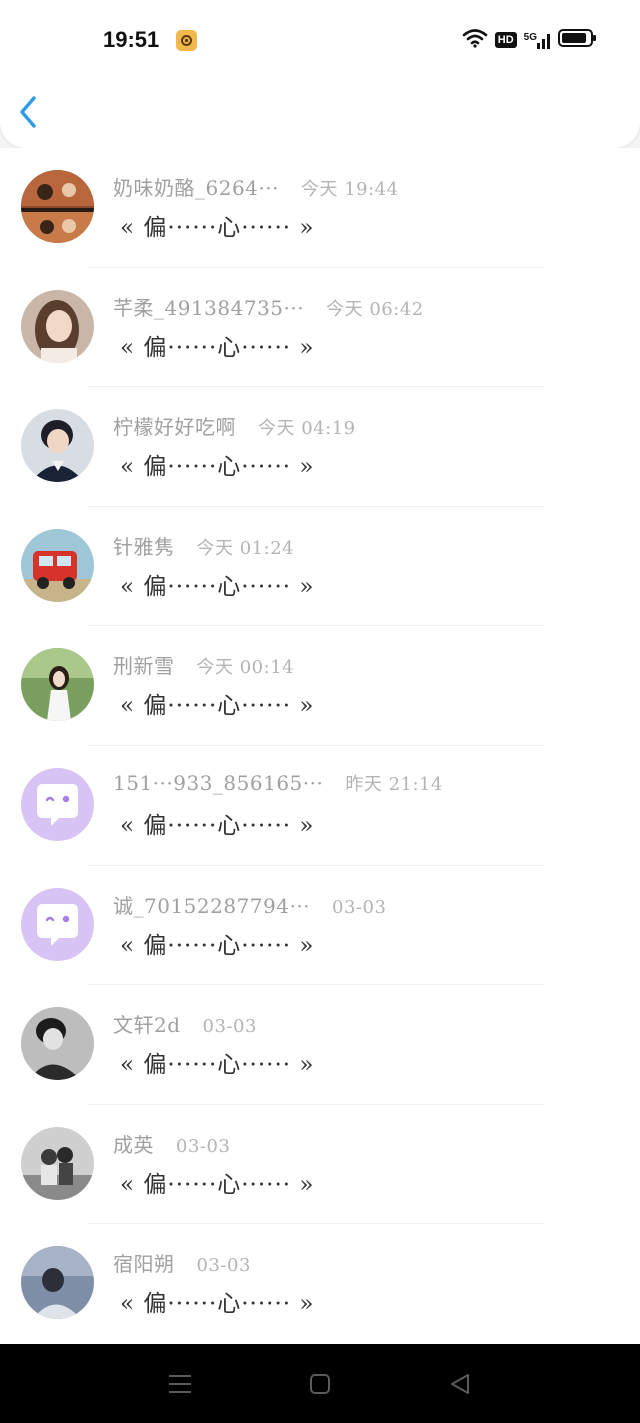 This screenshot has height=1423, width=640. What do you see at coordinates (57, 446) in the screenshot?
I see `boy-photo-avatar` at bounding box center [57, 446].